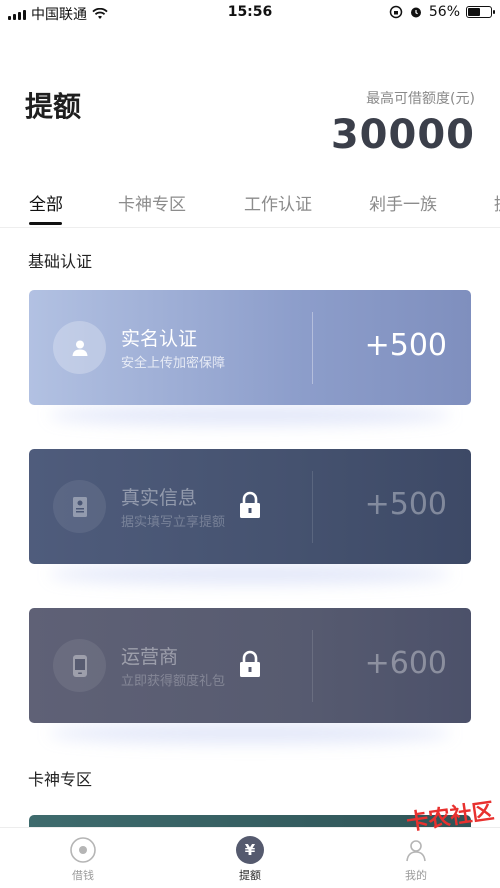  I want to click on credit-limit-value: 30000, so click(402, 135).